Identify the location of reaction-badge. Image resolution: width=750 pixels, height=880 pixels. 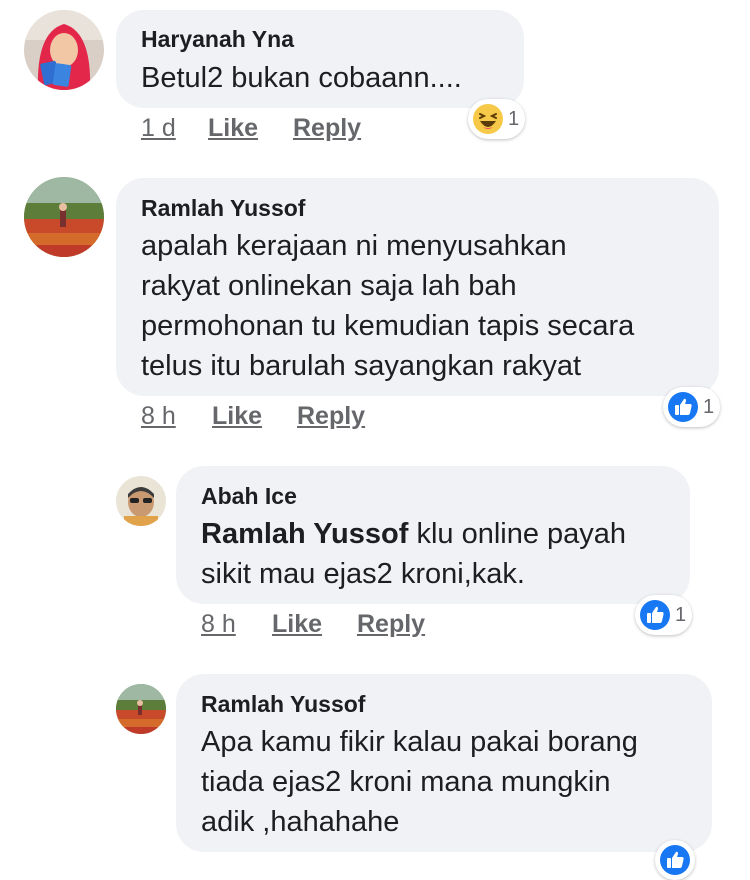
(675, 860).